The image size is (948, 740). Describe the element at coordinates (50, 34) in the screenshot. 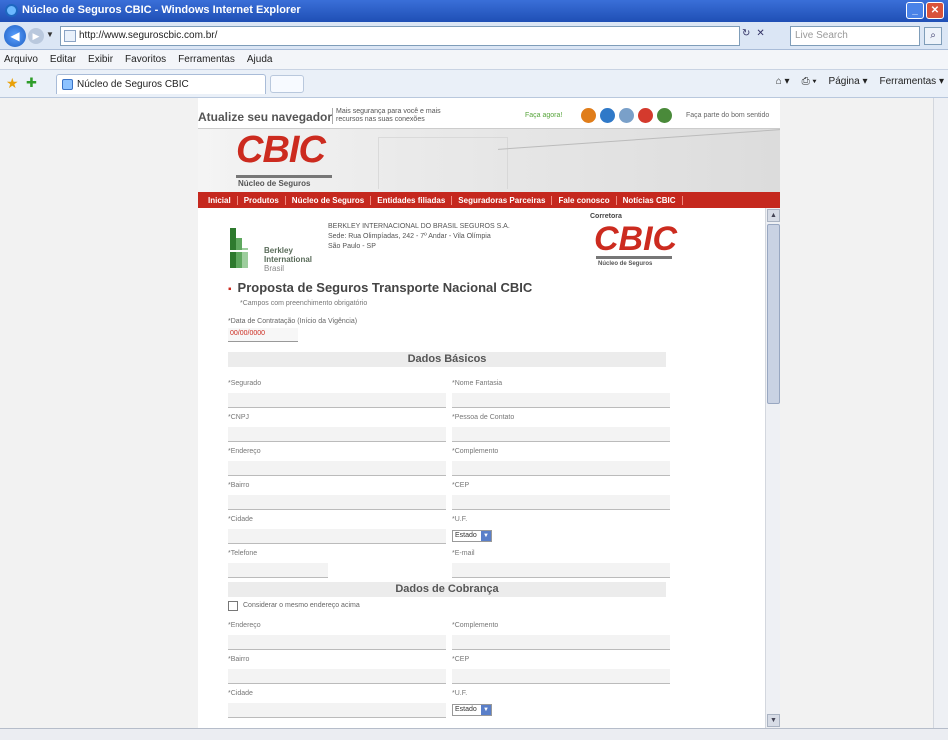

I see `history-dropdown-icon: ▼` at that location.